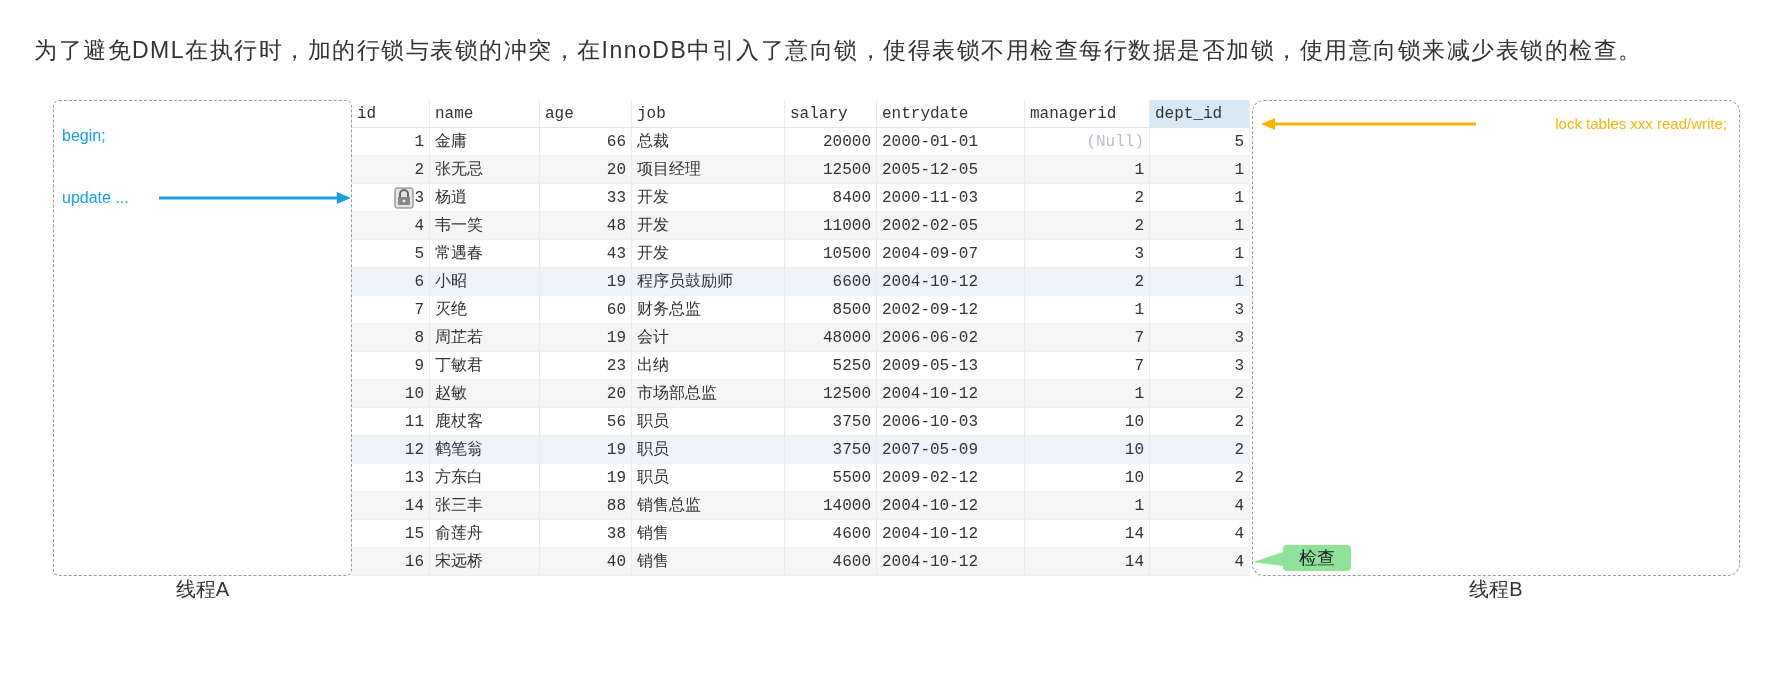 This screenshot has height=690, width=1782. What do you see at coordinates (801, 142) in the screenshot?
I see `table-row: 1 金庸 66 总裁 20000 2000-01-01 (Null) 5` at bounding box center [801, 142].